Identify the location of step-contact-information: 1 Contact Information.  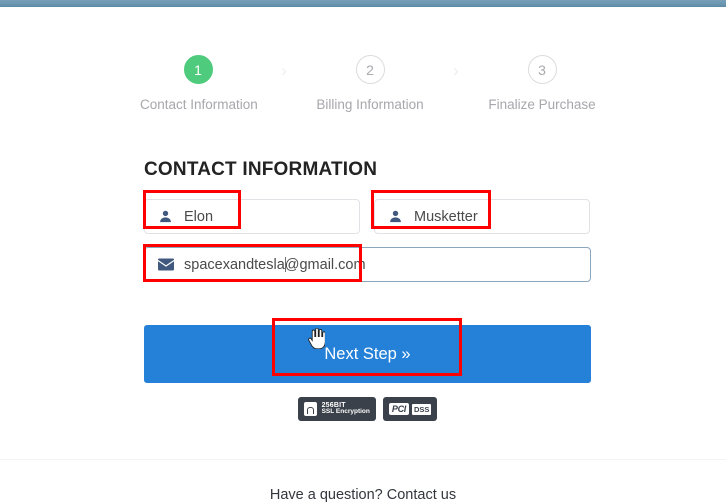
(199, 83).